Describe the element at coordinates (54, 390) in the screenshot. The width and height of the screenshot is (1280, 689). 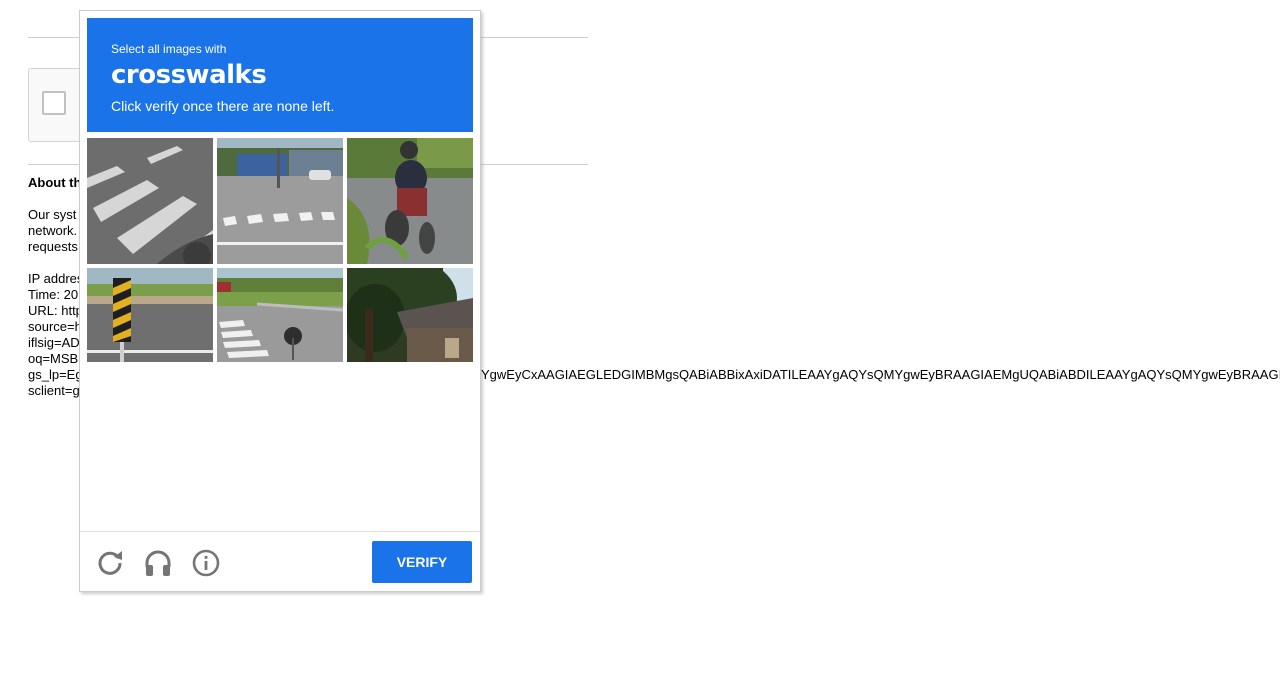
I see `info-line: sclient=g` at that location.